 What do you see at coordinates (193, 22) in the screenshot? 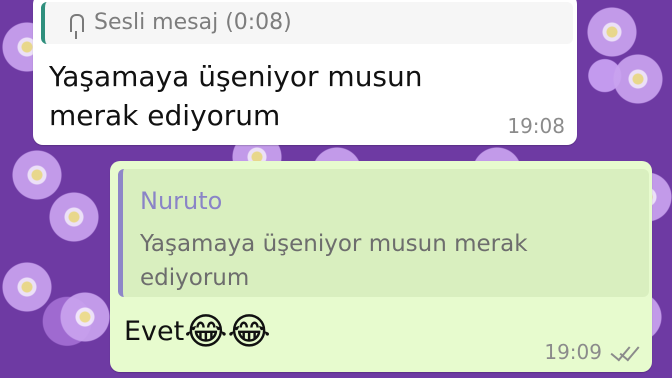
I see `voice-message-label: Sesli mesaj (0:08)` at bounding box center [193, 22].